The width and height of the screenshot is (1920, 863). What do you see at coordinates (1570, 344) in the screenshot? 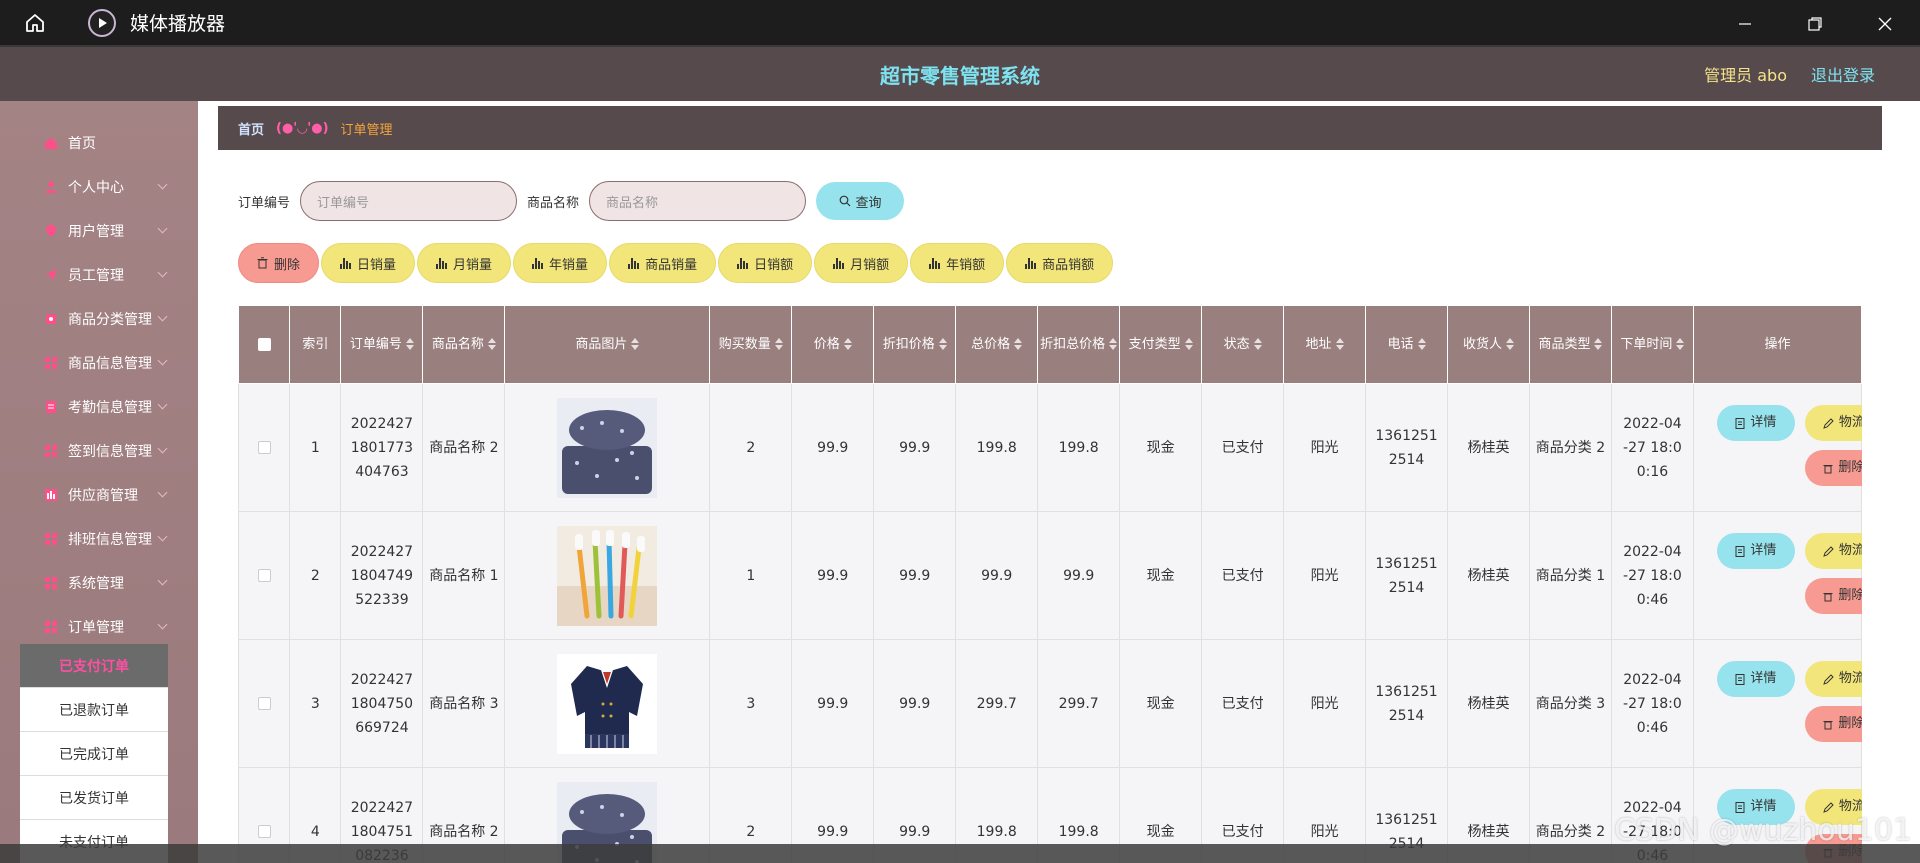
I see `column-header-14: 商品类型` at bounding box center [1570, 344].